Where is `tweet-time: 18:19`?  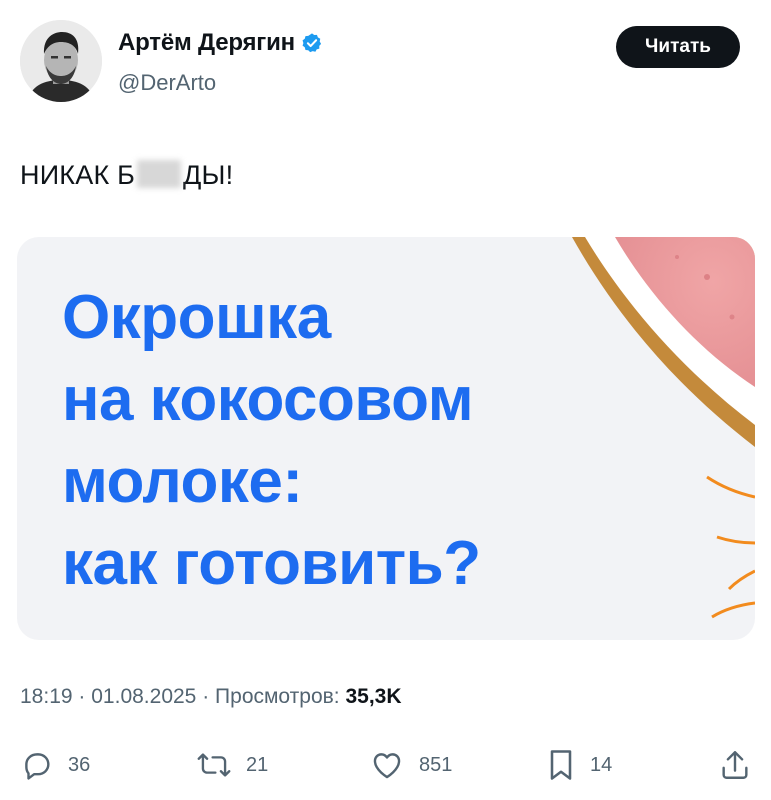 tweet-time: 18:19 is located at coordinates (46, 696).